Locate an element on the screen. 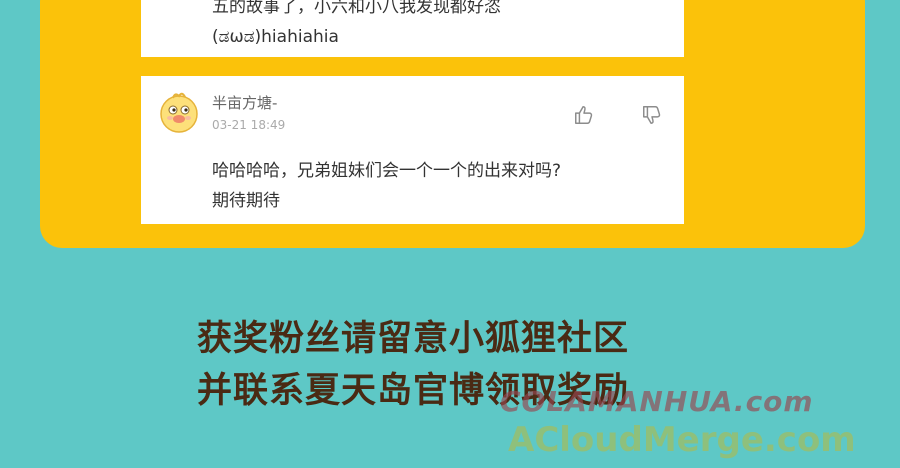 Image resolution: width=900 pixels, height=468 pixels. watermark-text: ACloudMerge.com is located at coordinates (682, 440).